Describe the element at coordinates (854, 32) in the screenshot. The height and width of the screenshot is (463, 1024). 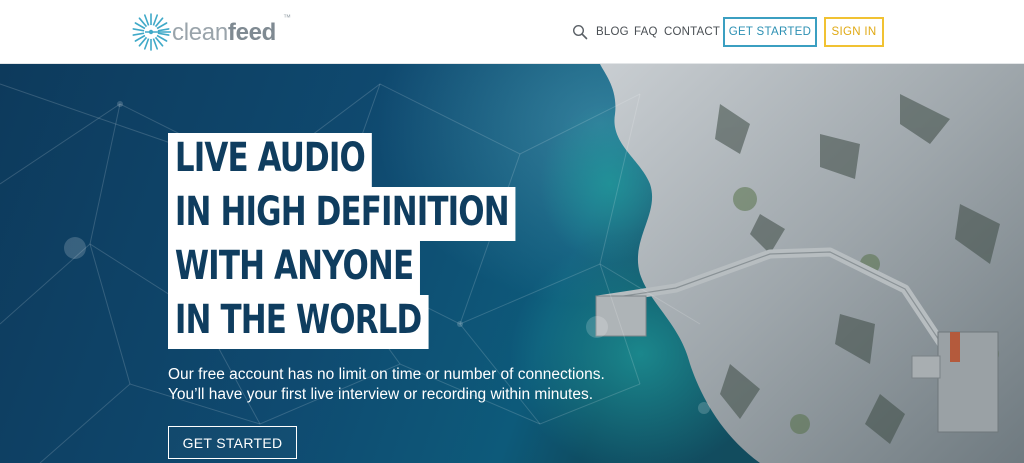
I see `sign-in-button: SIGN IN` at that location.